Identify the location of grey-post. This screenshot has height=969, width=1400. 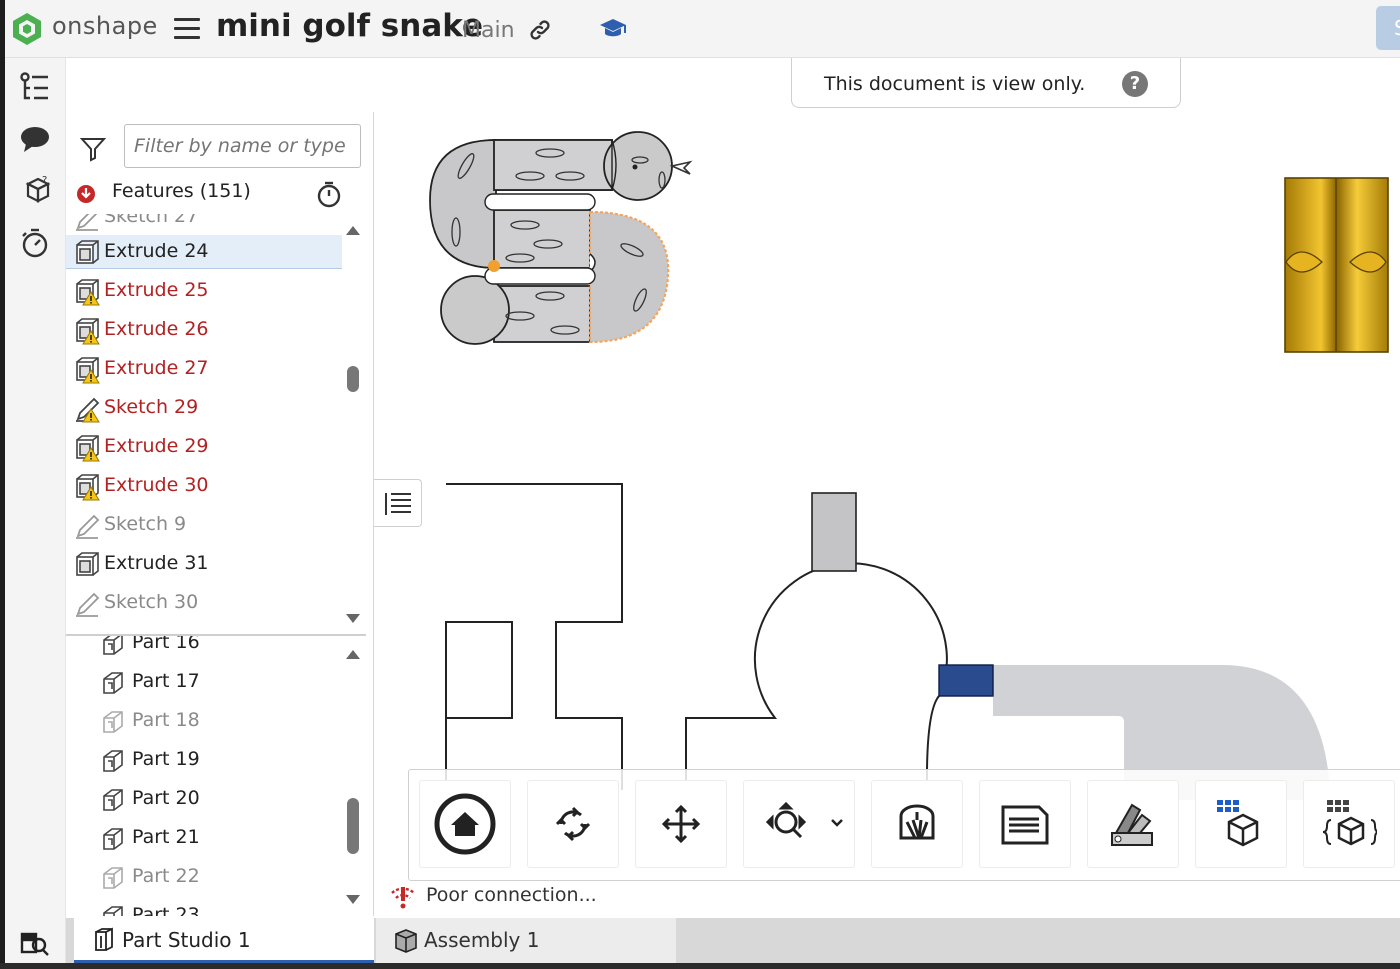
(834, 532).